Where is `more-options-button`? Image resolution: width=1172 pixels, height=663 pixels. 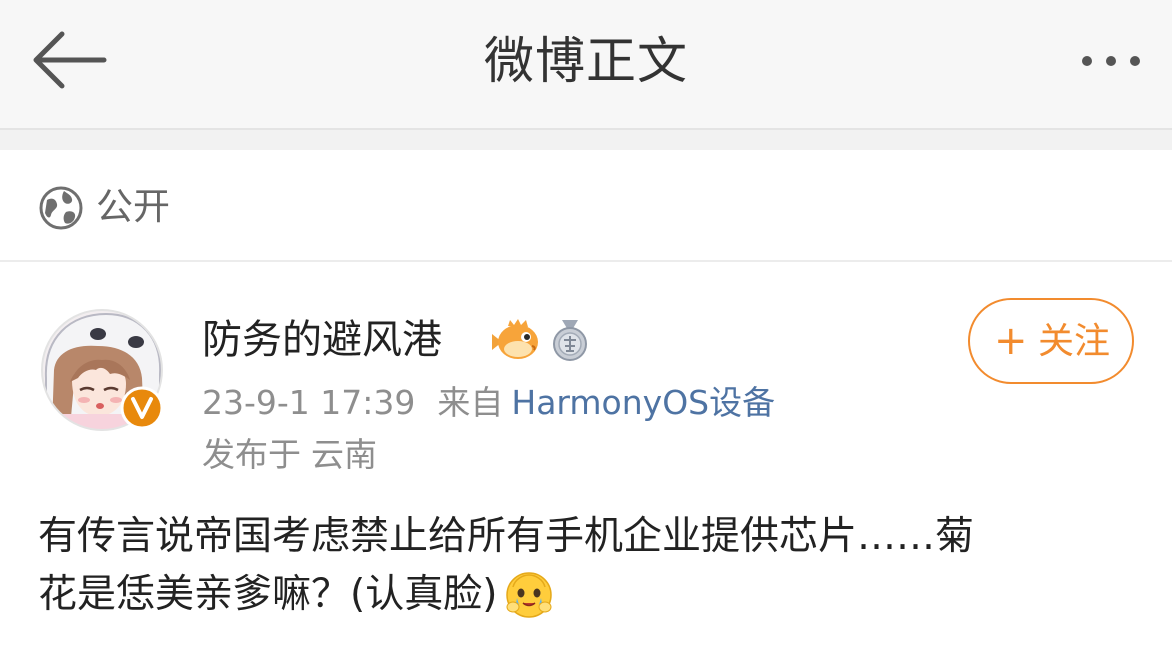 more-options-button is located at coordinates (1105, 61).